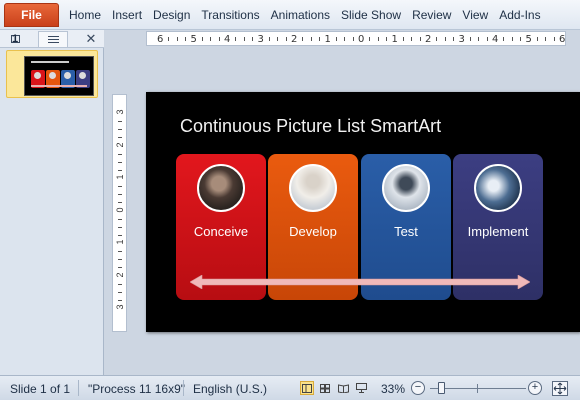  I want to click on card-label: Develop, so click(313, 231).